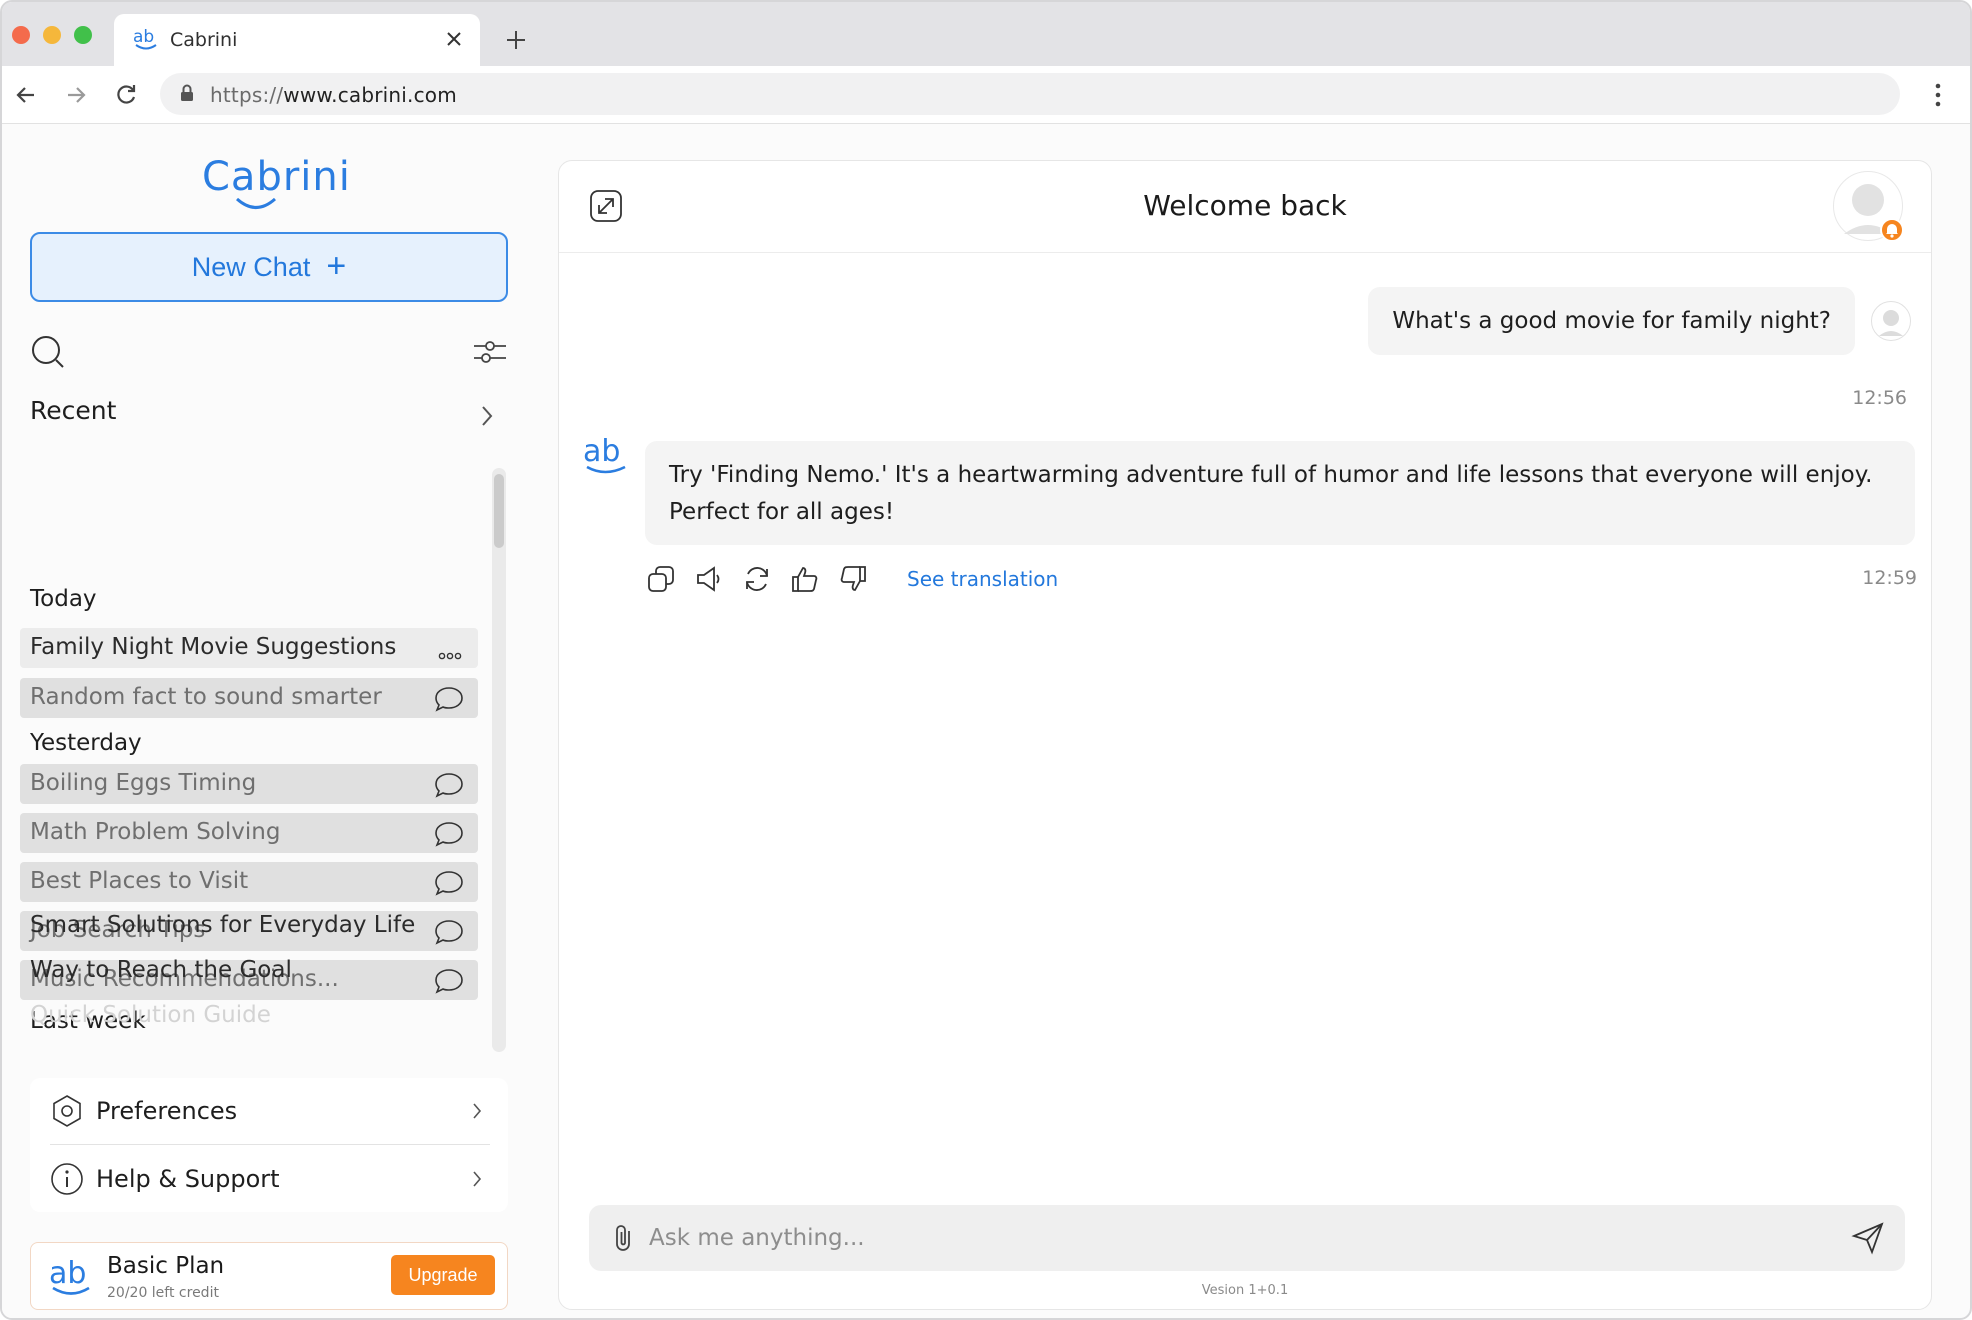 Image resolution: width=1972 pixels, height=1320 pixels. What do you see at coordinates (982, 579) in the screenshot?
I see `see-translation-link: See translation` at bounding box center [982, 579].